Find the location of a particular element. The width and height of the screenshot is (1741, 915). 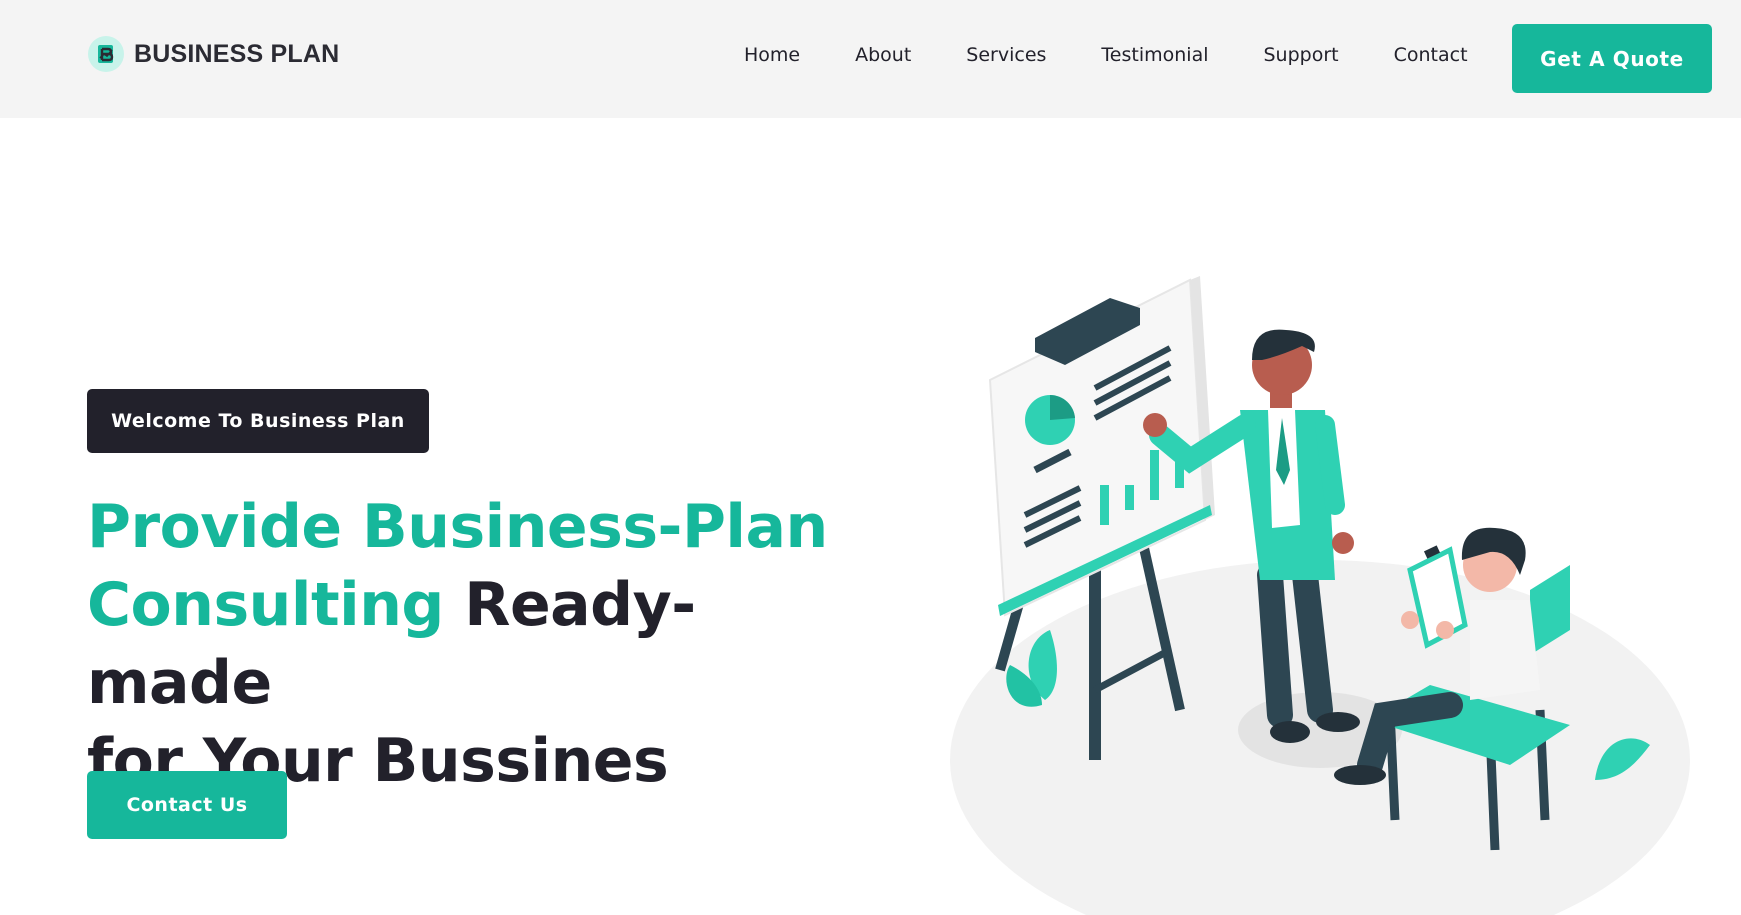

nav-support: Support is located at coordinates (1301, 55).